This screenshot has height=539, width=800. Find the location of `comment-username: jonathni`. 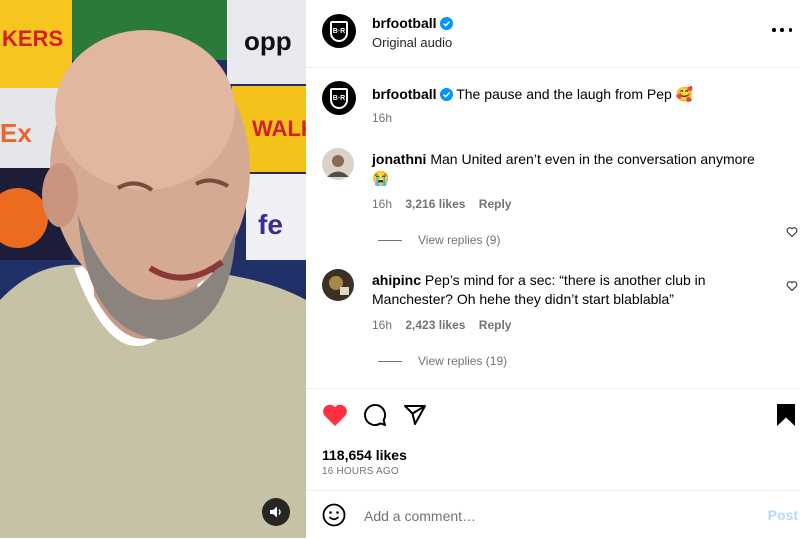

comment-username: jonathni is located at coordinates (399, 159).